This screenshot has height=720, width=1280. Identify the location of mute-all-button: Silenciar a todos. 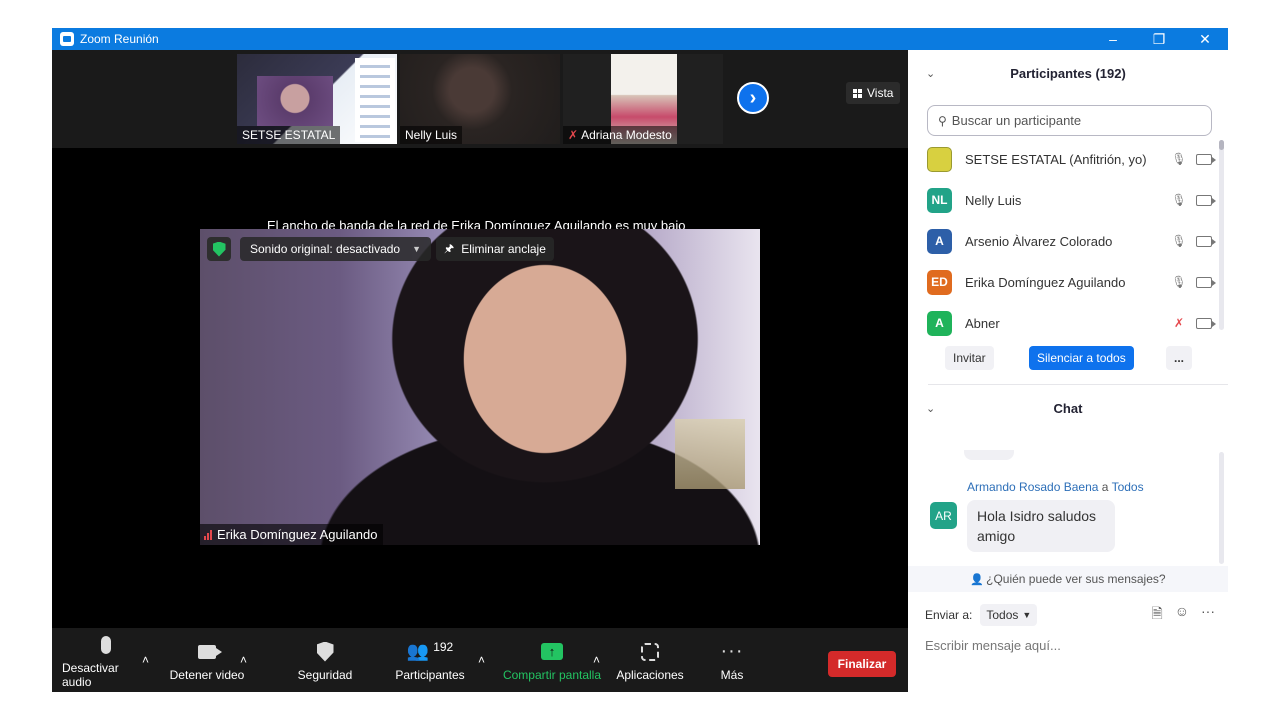
(1081, 358).